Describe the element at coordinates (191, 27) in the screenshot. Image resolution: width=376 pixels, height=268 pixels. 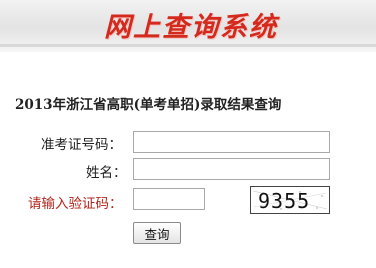
I see `banner-title: 网上查询系统` at that location.